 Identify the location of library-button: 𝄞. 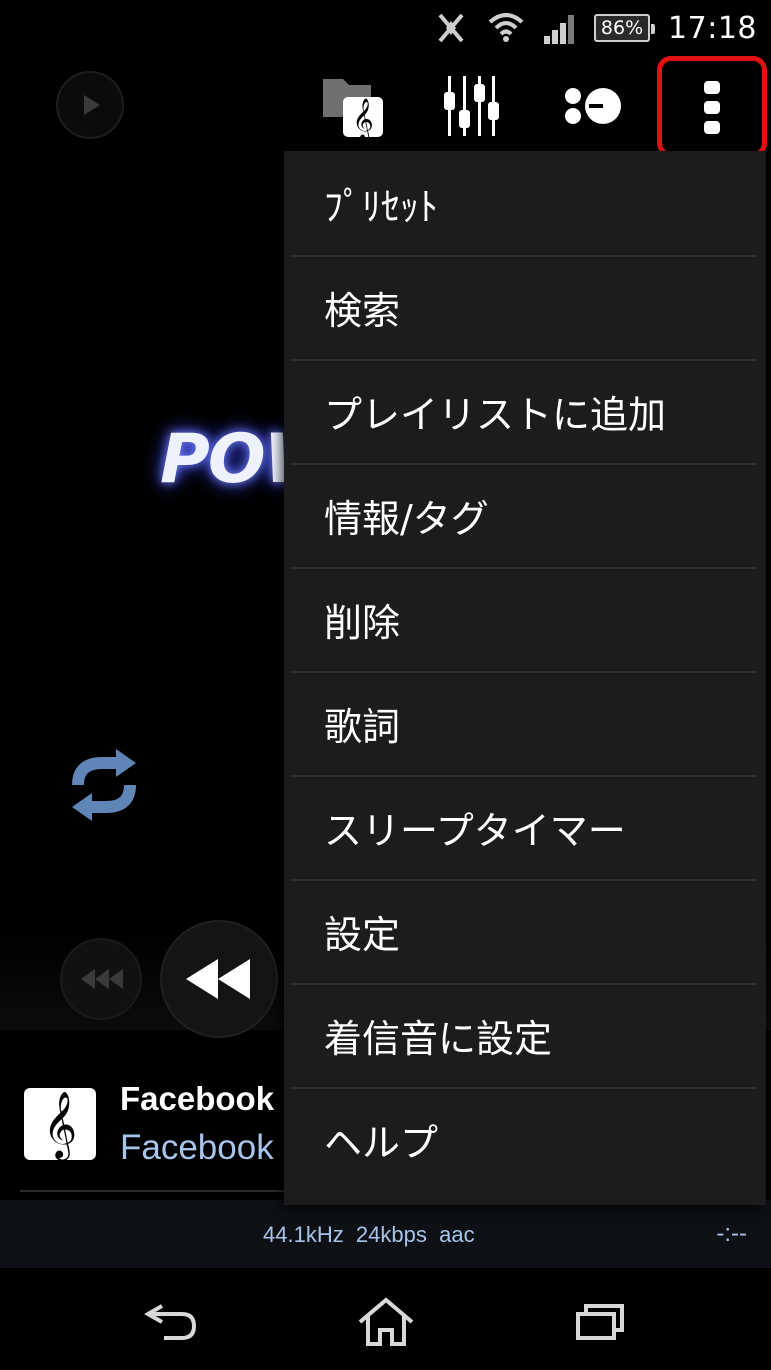
(352, 106).